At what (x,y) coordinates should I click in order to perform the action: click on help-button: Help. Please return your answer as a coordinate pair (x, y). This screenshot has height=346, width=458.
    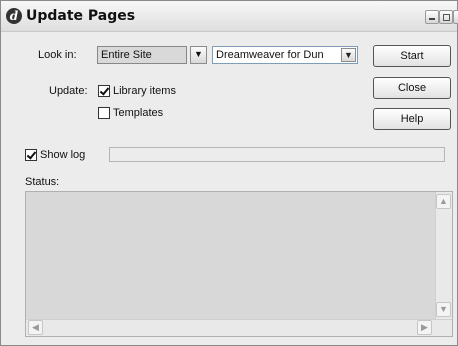
    Looking at the image, I should click on (412, 119).